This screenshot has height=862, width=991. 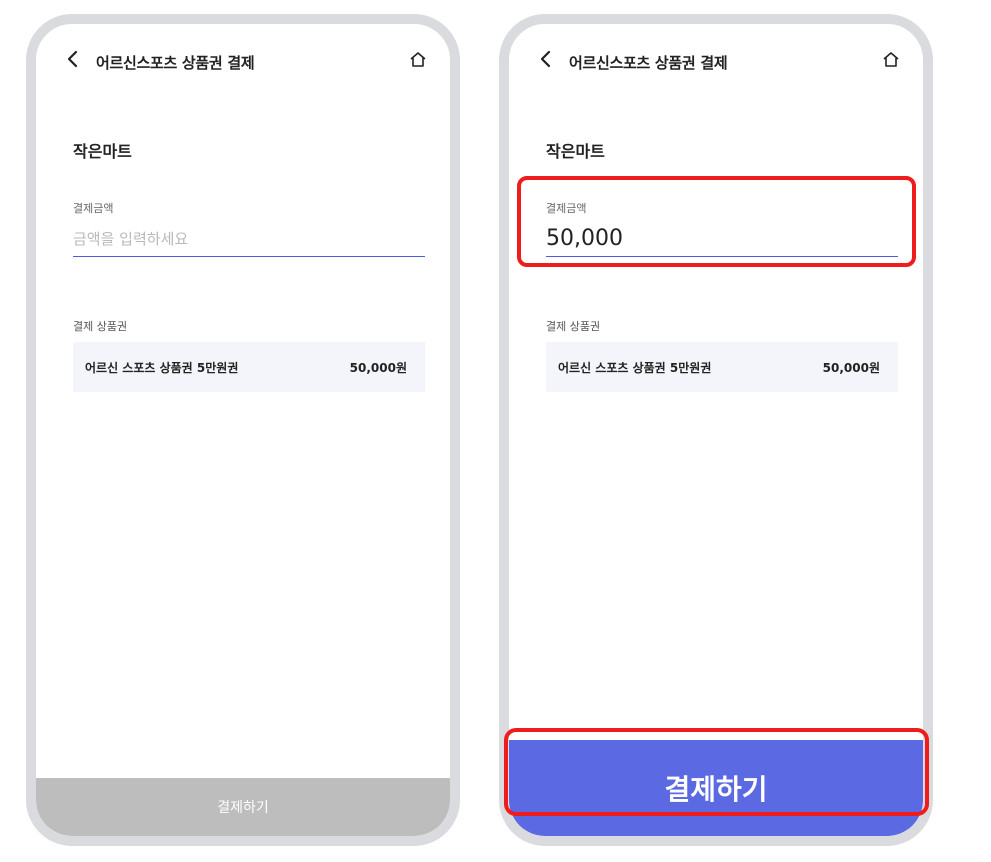 What do you see at coordinates (716, 221) in the screenshot?
I see `amount-highlight-box` at bounding box center [716, 221].